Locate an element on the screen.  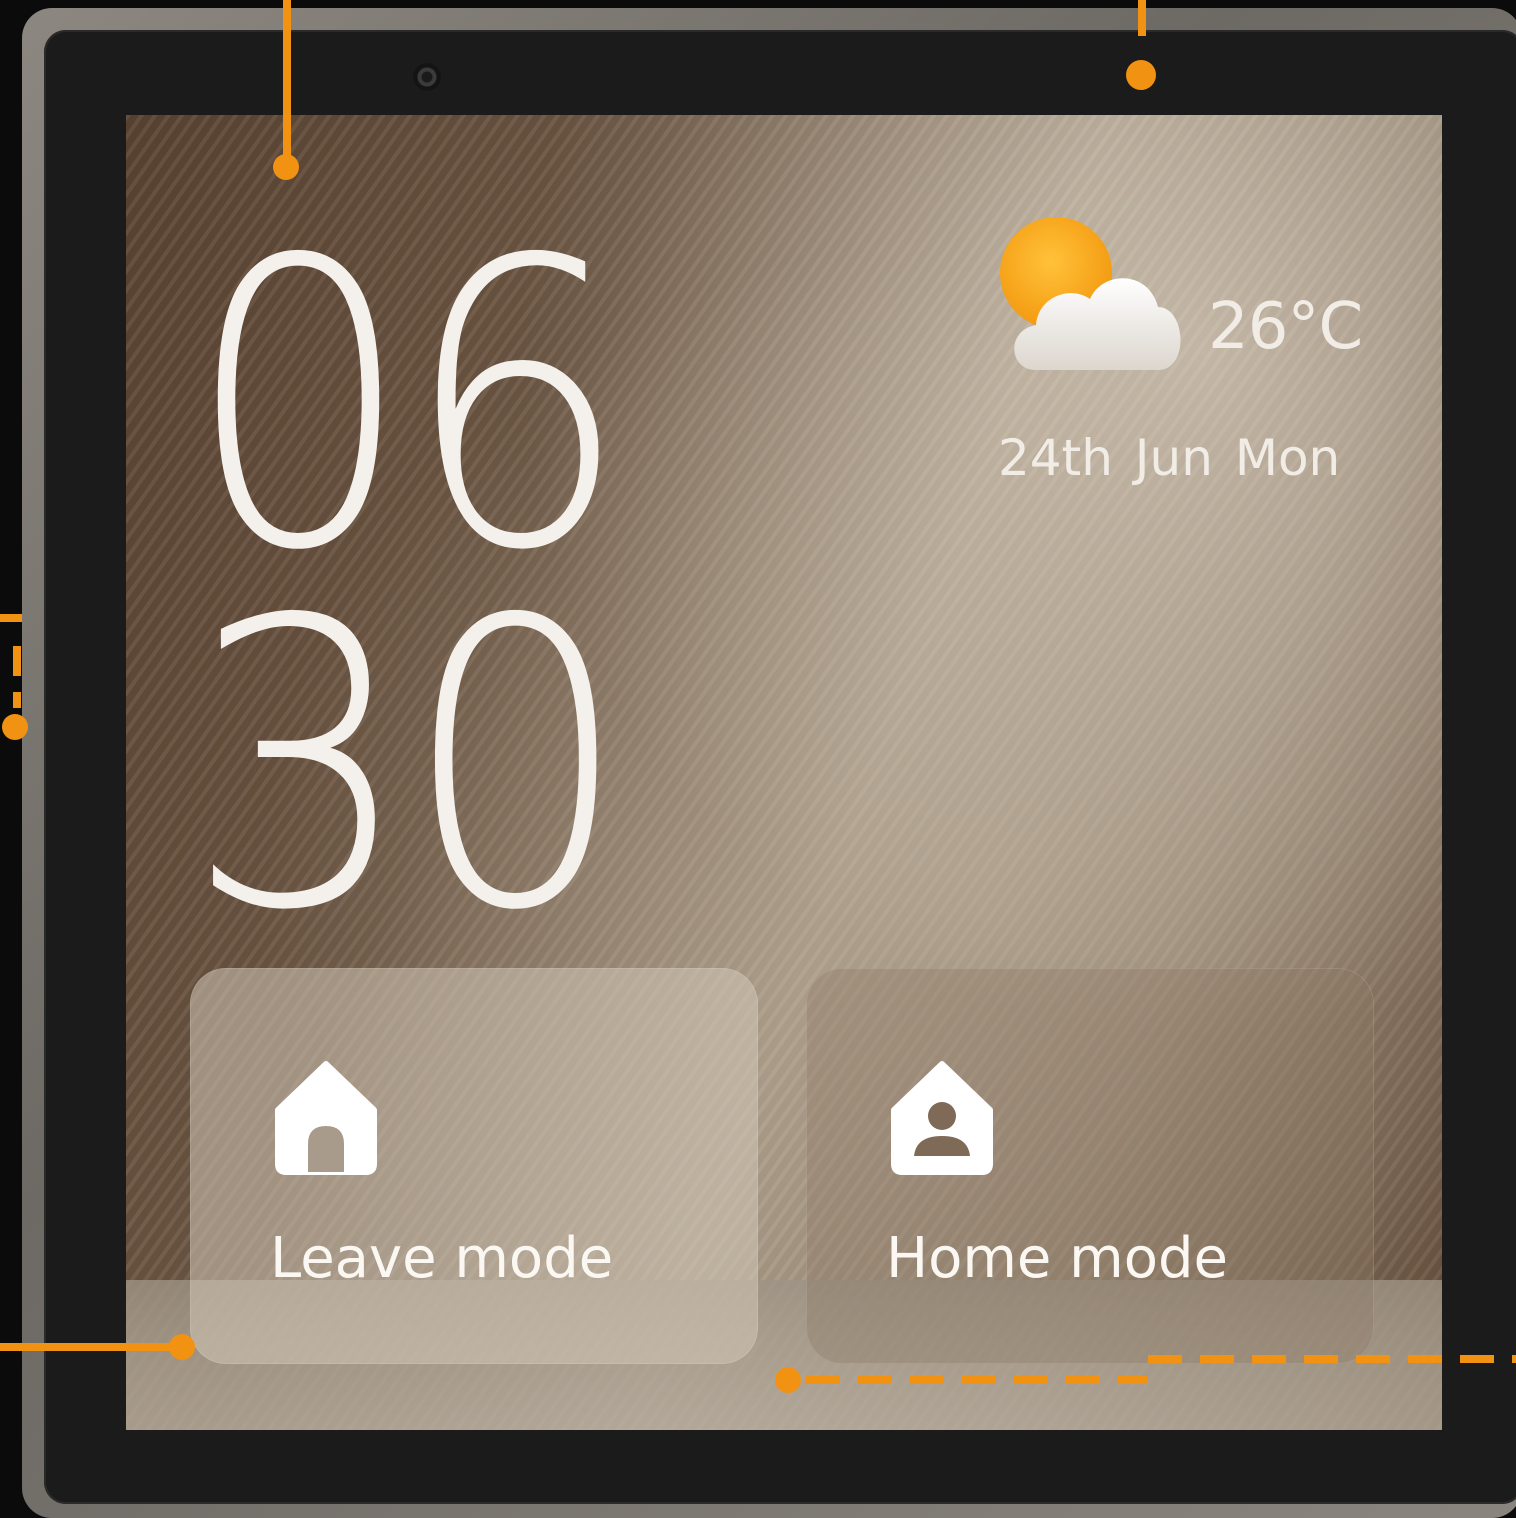
date-label: 24th Jun Mon is located at coordinates (1169, 458).